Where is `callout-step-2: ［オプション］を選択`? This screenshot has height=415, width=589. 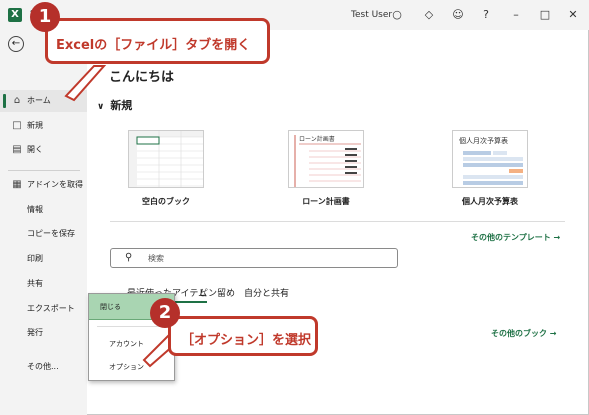 callout-step-2: ［オプション］を選択 is located at coordinates (243, 336).